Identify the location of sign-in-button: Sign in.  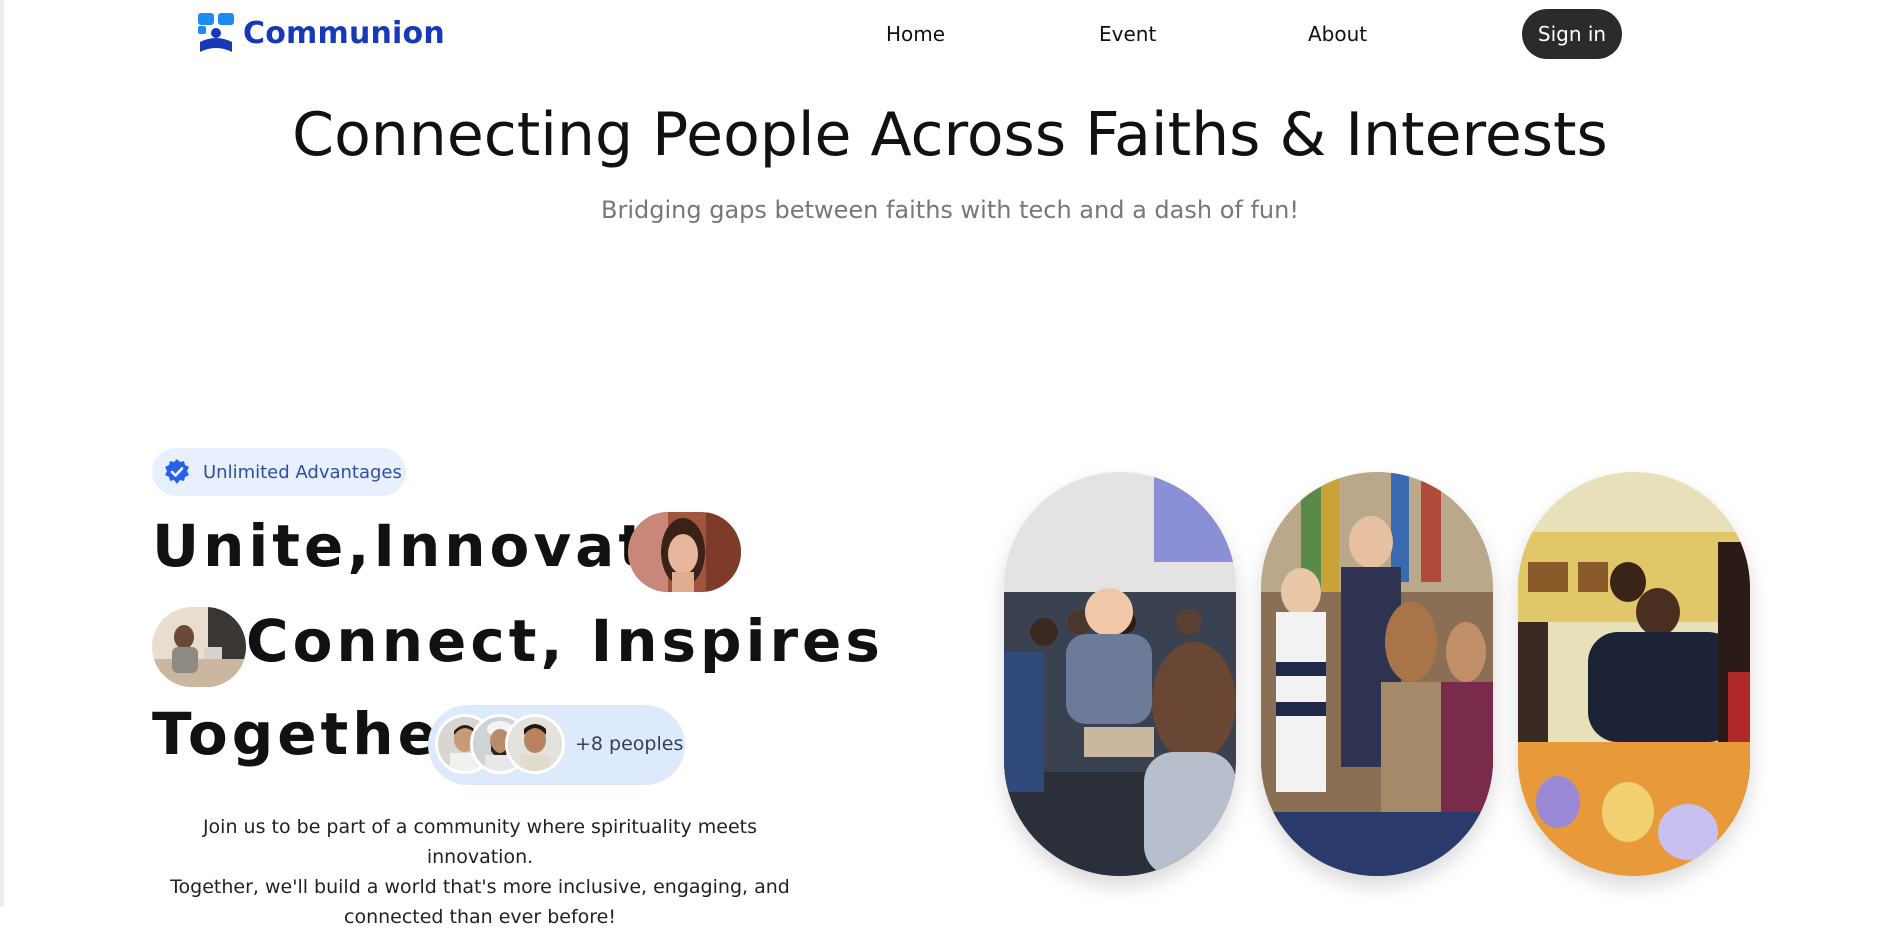
(1572, 34).